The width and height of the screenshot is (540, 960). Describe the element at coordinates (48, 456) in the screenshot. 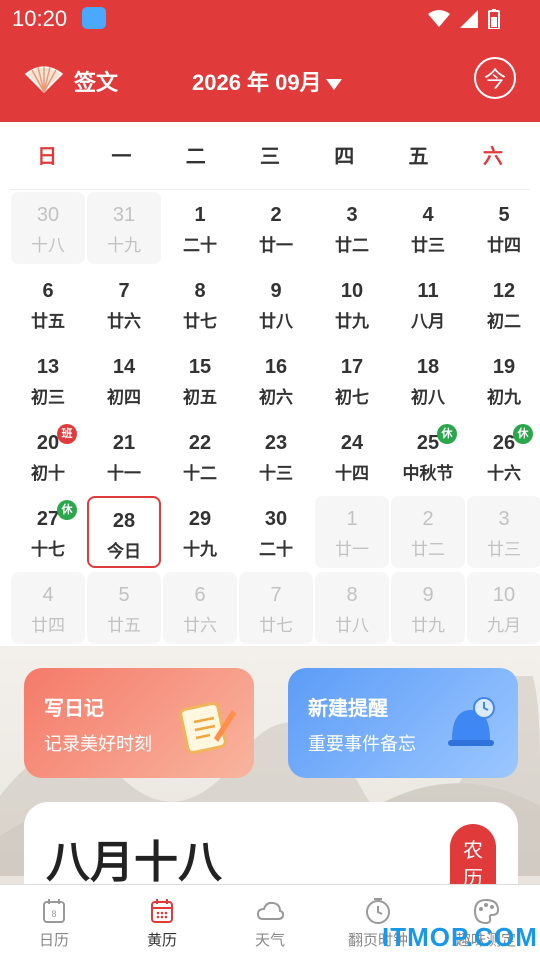

I see `calendar-day-cell: 20 初十班` at that location.